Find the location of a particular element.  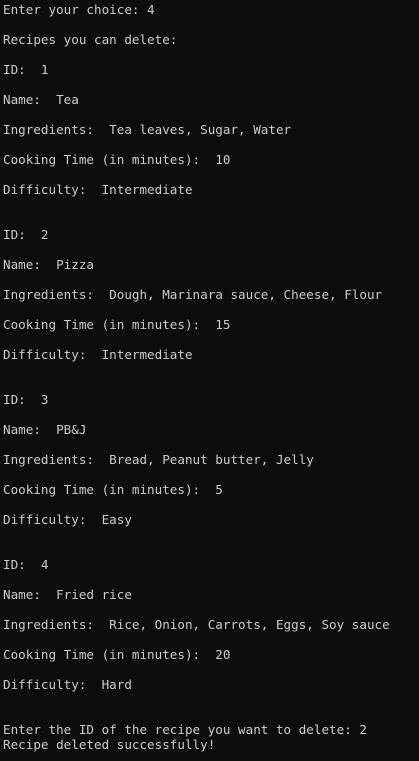

recipe-3-ingredients: Ingredients: Bread, Peanut butter, Jelly is located at coordinates (158, 459).